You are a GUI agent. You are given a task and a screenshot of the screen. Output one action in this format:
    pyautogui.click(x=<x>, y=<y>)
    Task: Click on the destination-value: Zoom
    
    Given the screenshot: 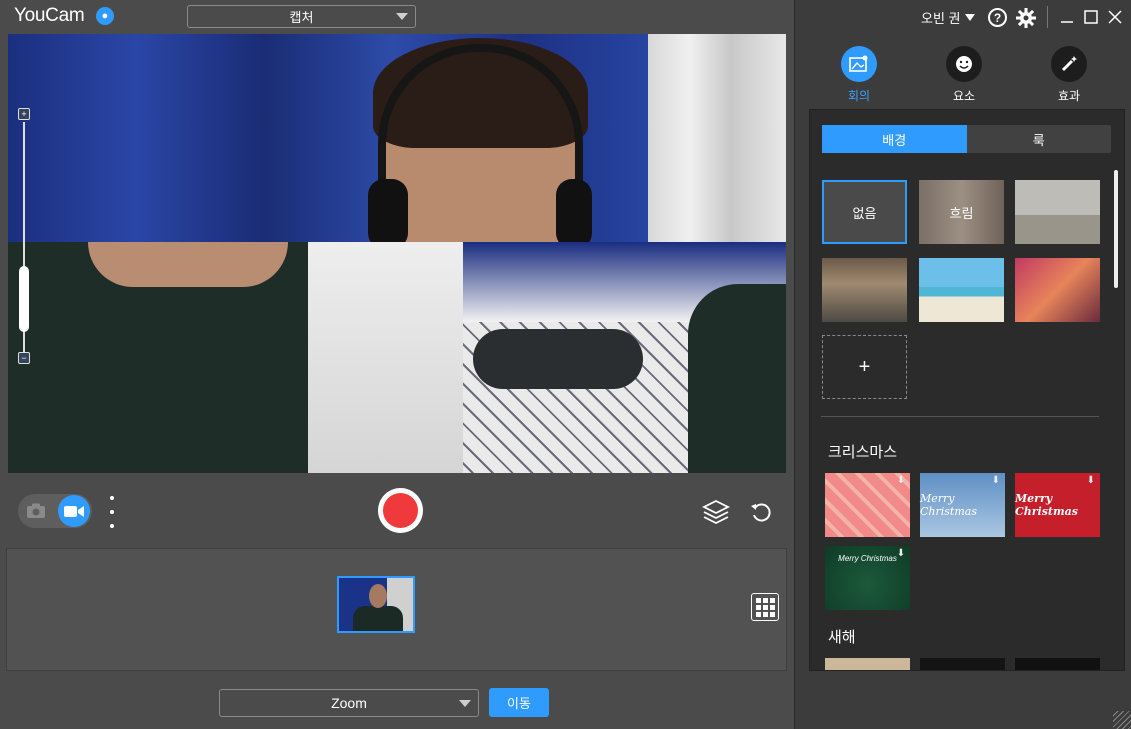 What is the action you would take?
    pyautogui.click(x=349, y=703)
    